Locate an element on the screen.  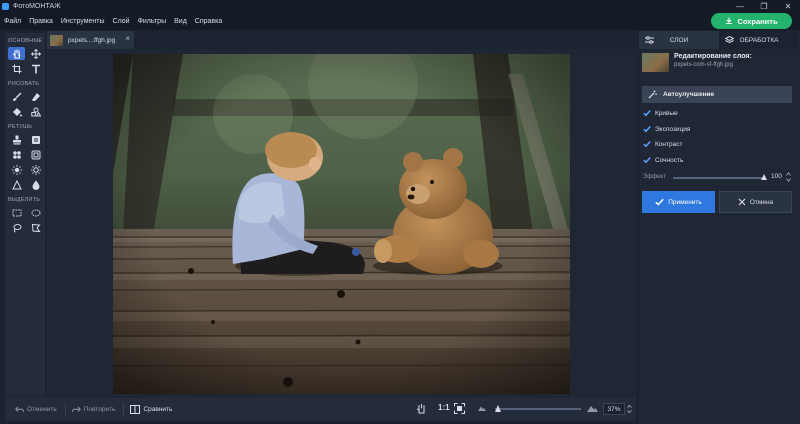
heal-icon is located at coordinates (16, 154).